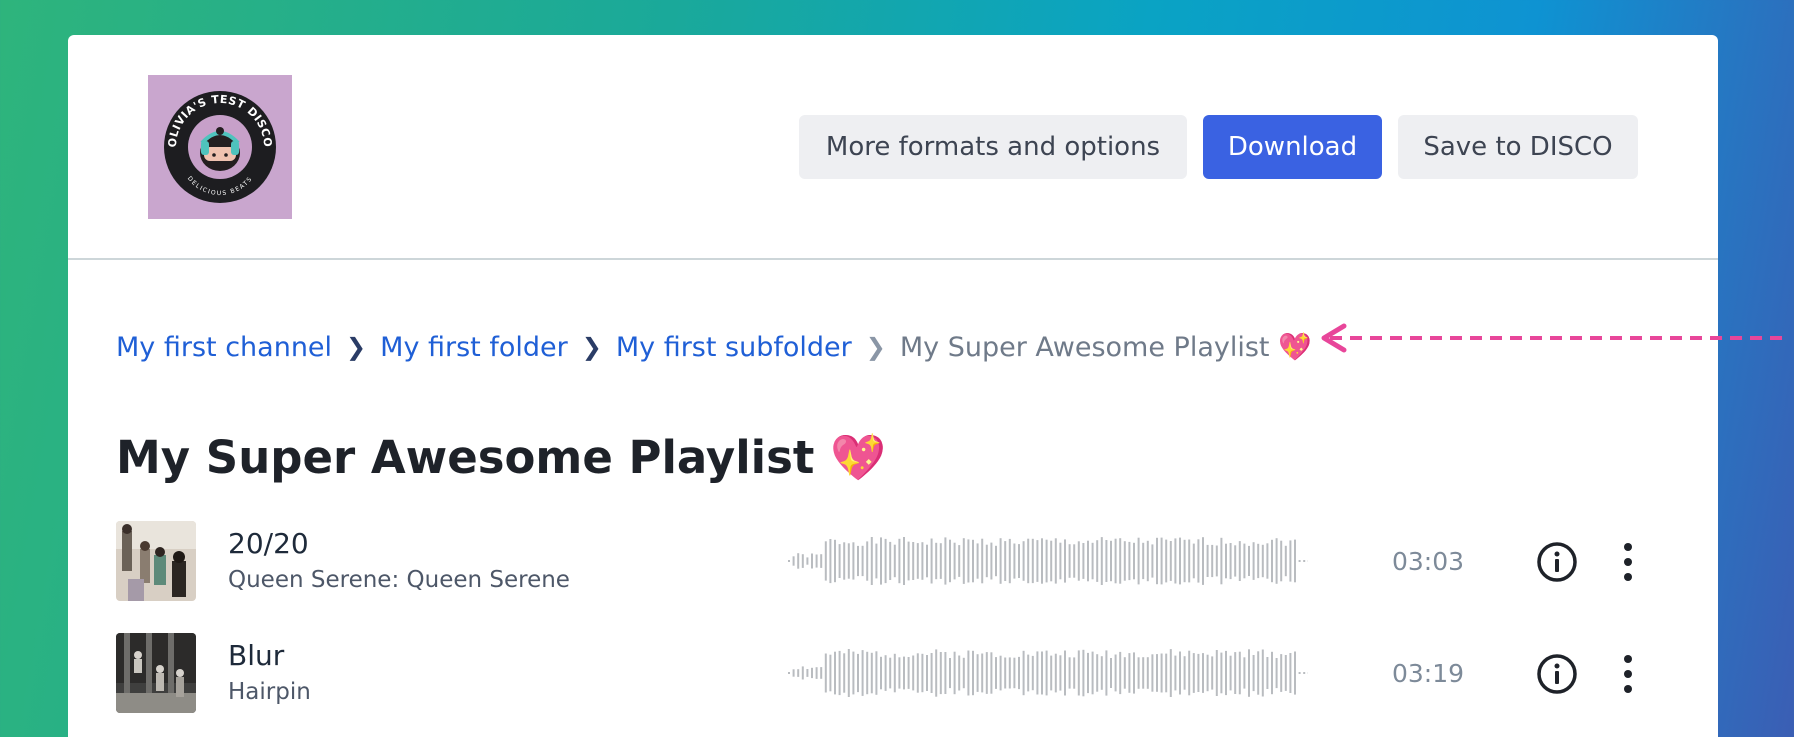  What do you see at coordinates (501, 457) in the screenshot?
I see `page-title: My Super Awesome Playlist 💖` at bounding box center [501, 457].